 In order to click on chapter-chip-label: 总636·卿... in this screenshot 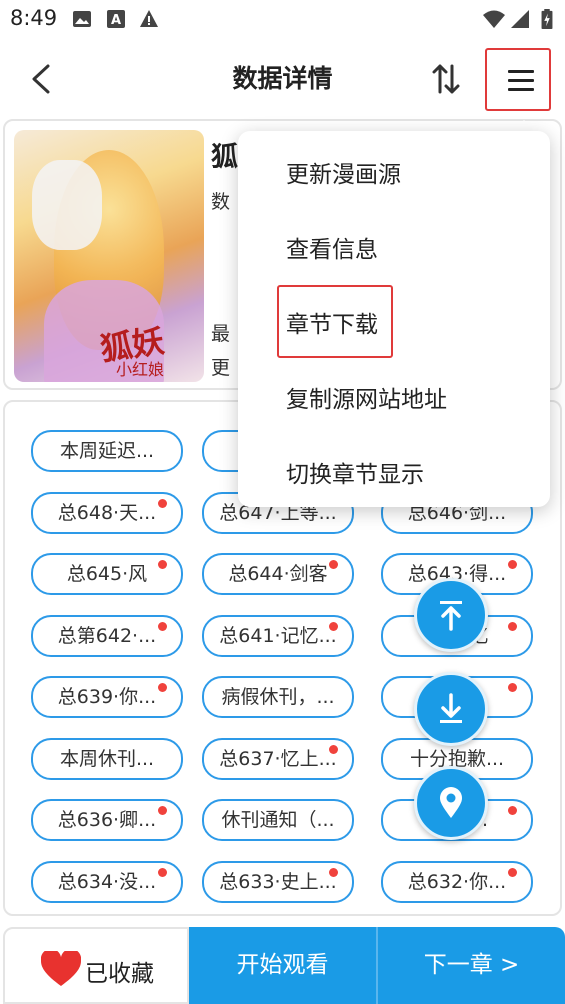, I will do `click(107, 820)`.